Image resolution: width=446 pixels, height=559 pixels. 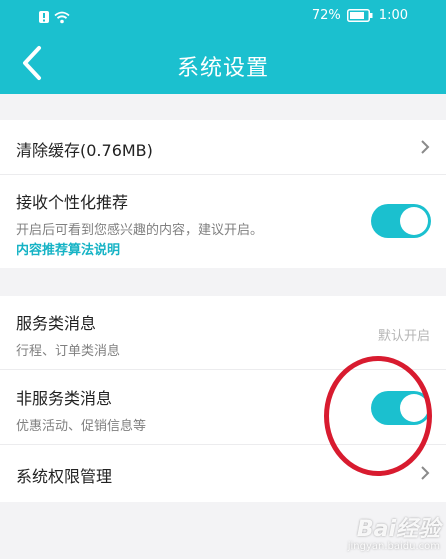 What do you see at coordinates (68, 248) in the screenshot?
I see `algorithm-explanation-link: 内容推荐算法说明` at bounding box center [68, 248].